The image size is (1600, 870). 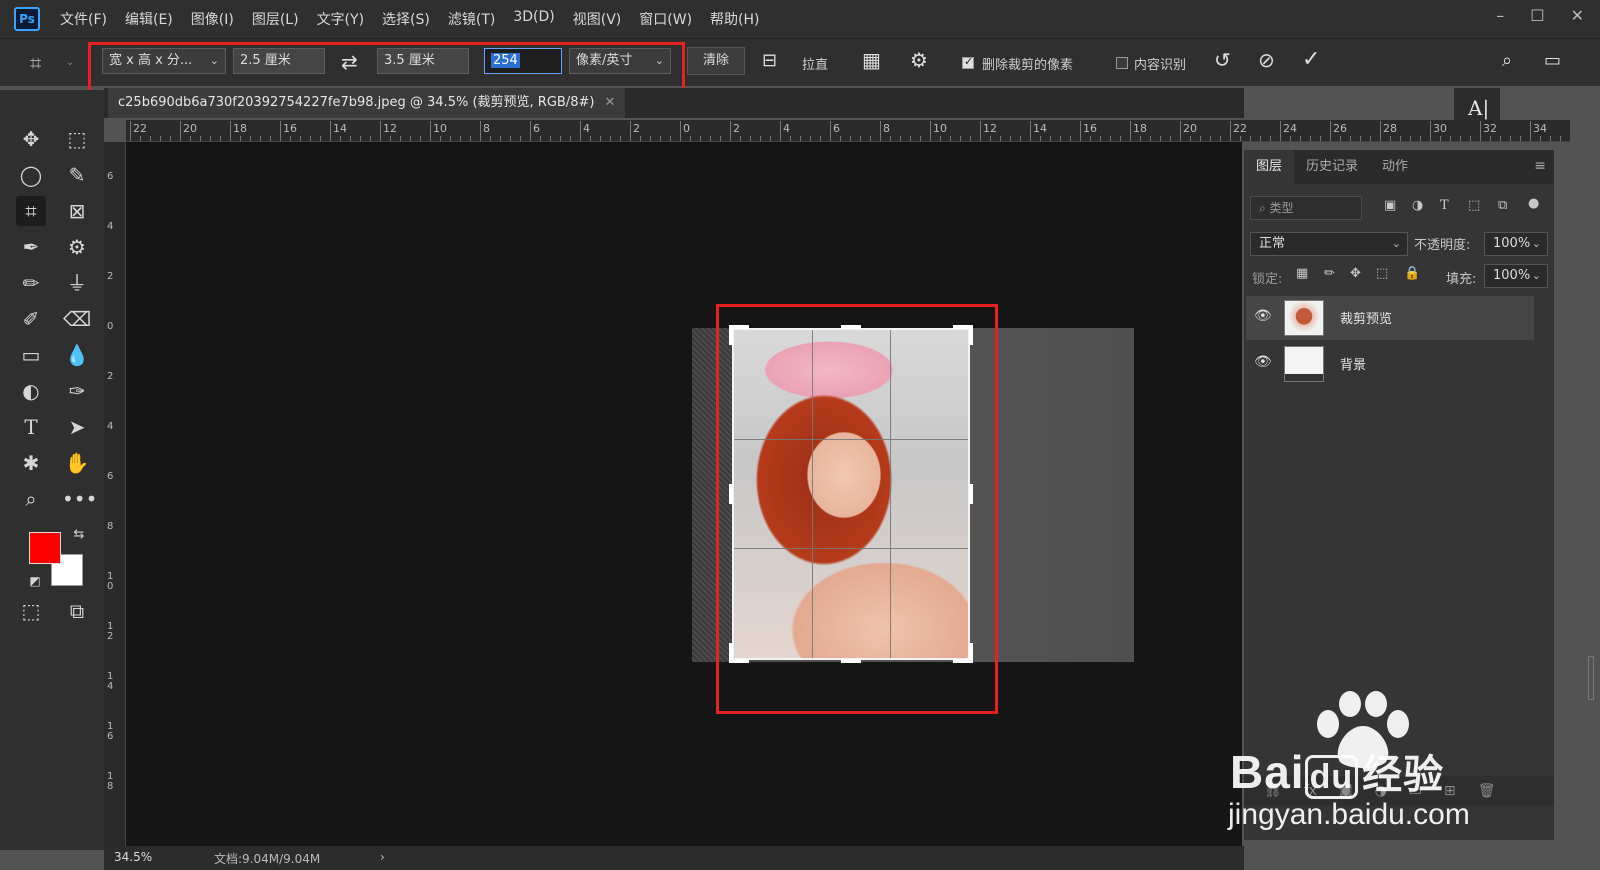 What do you see at coordinates (31, 391) in the screenshot?
I see `dodge-tool-icon: ◐` at bounding box center [31, 391].